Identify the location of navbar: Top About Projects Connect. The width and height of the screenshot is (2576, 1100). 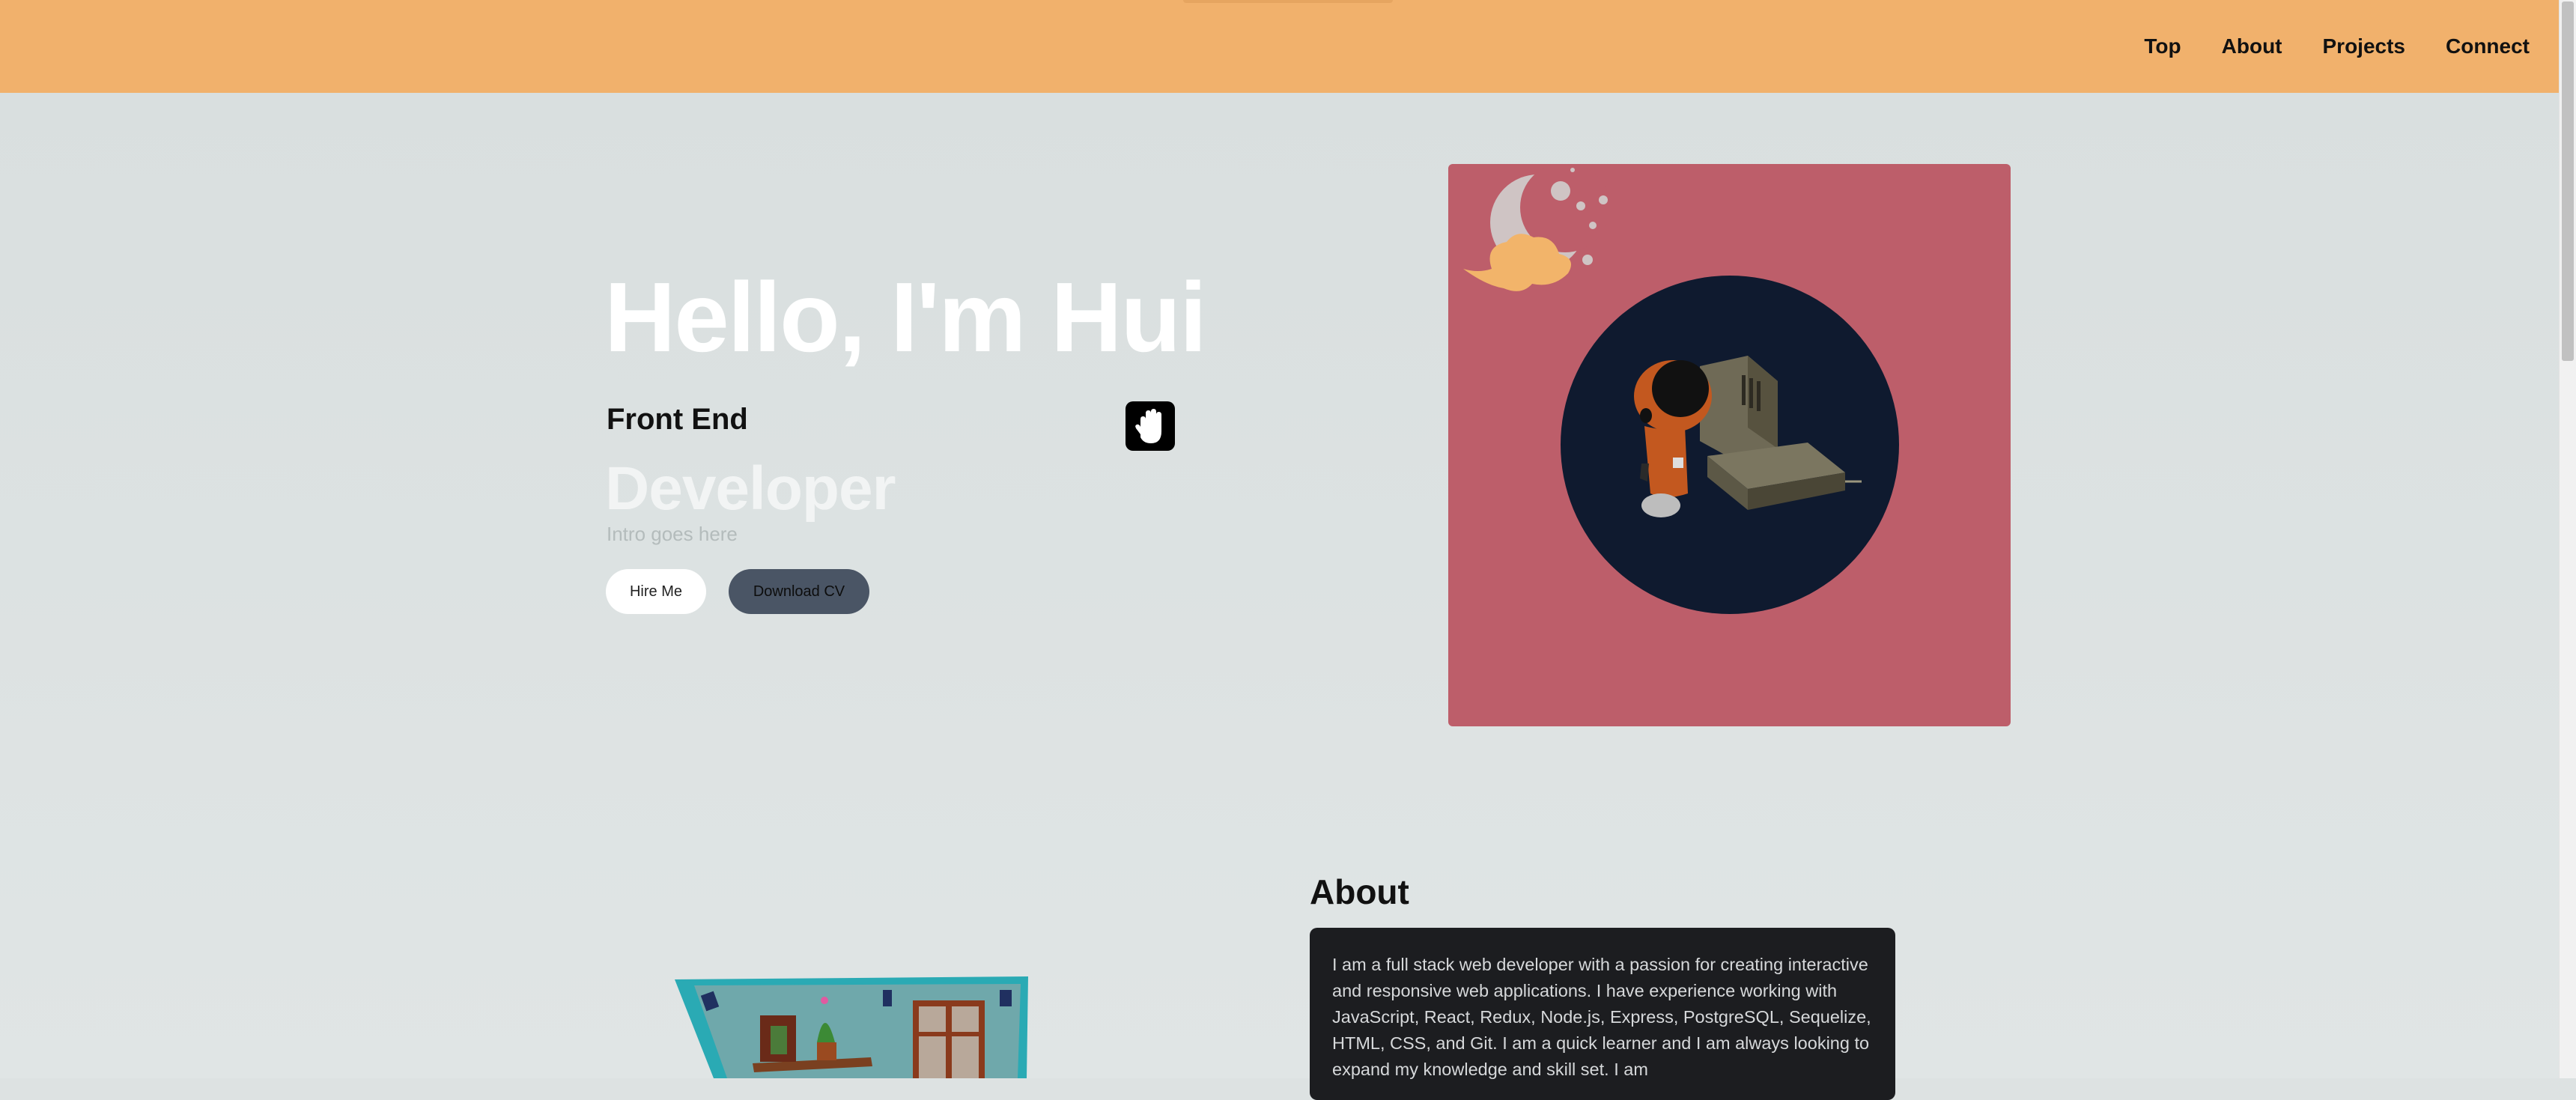
(1280, 46).